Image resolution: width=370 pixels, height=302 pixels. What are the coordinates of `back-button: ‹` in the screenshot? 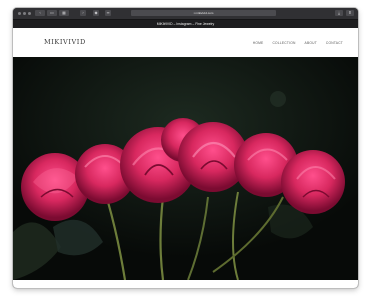 It's located at (40, 13).